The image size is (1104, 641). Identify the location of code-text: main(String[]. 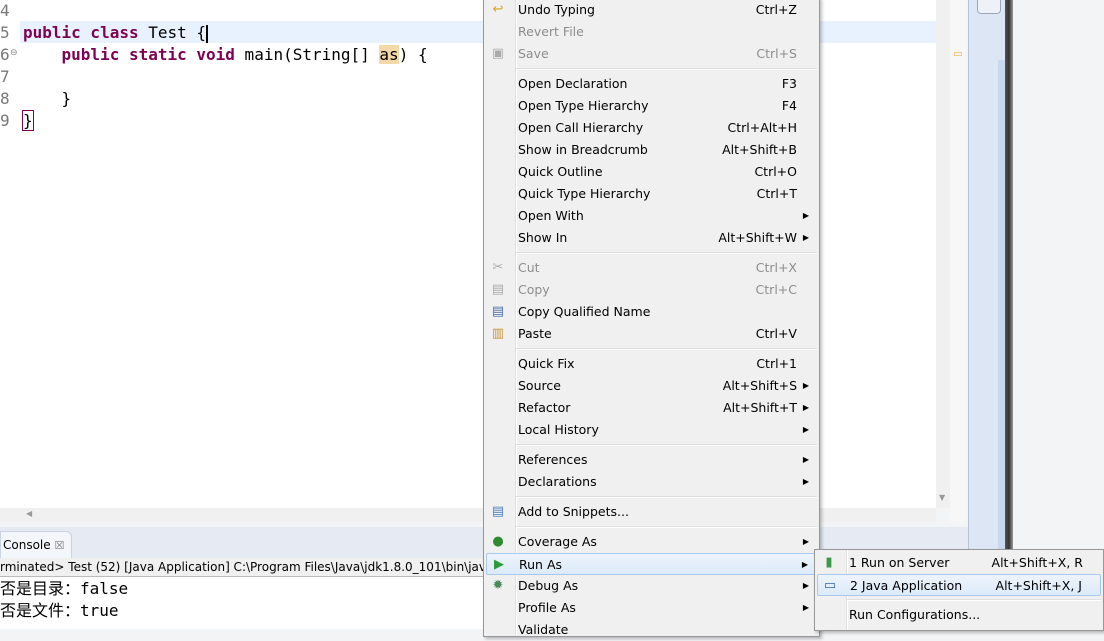
(307, 54).